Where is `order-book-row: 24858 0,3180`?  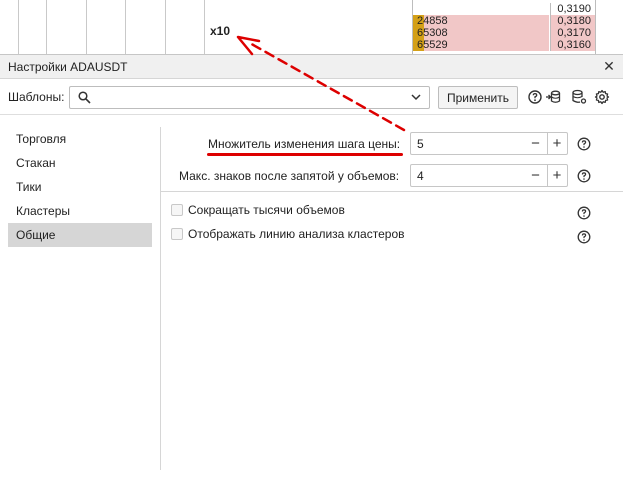 order-book-row: 24858 0,3180 is located at coordinates (504, 21).